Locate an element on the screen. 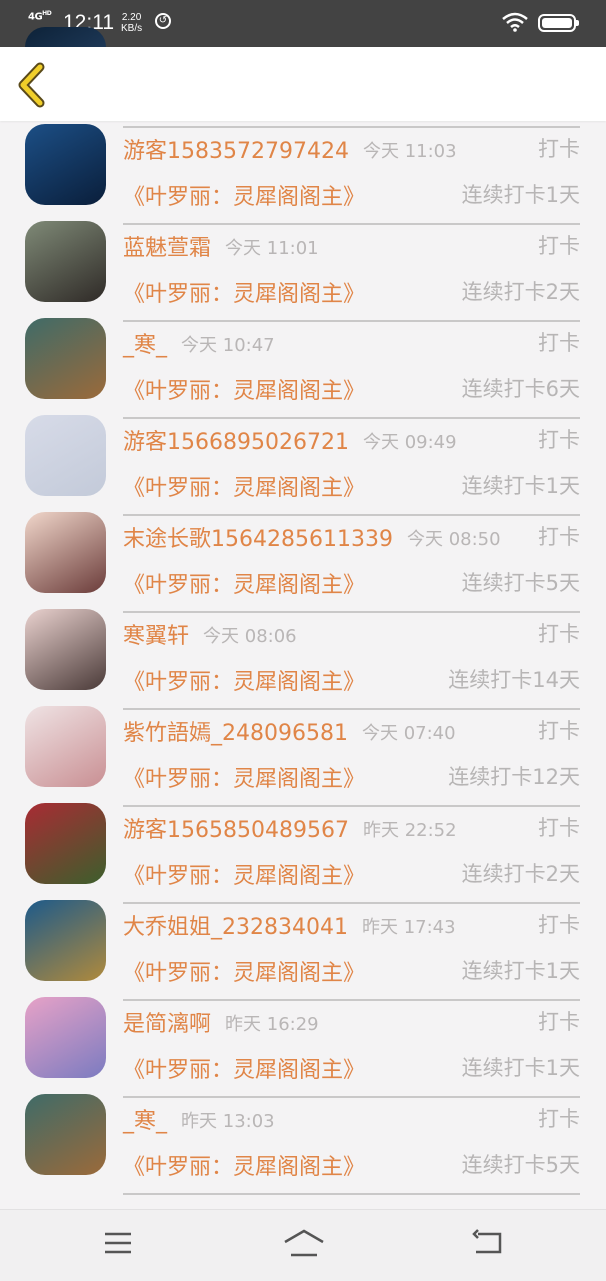 The height and width of the screenshot is (1281, 606). menu-icon is located at coordinates (118, 1243).